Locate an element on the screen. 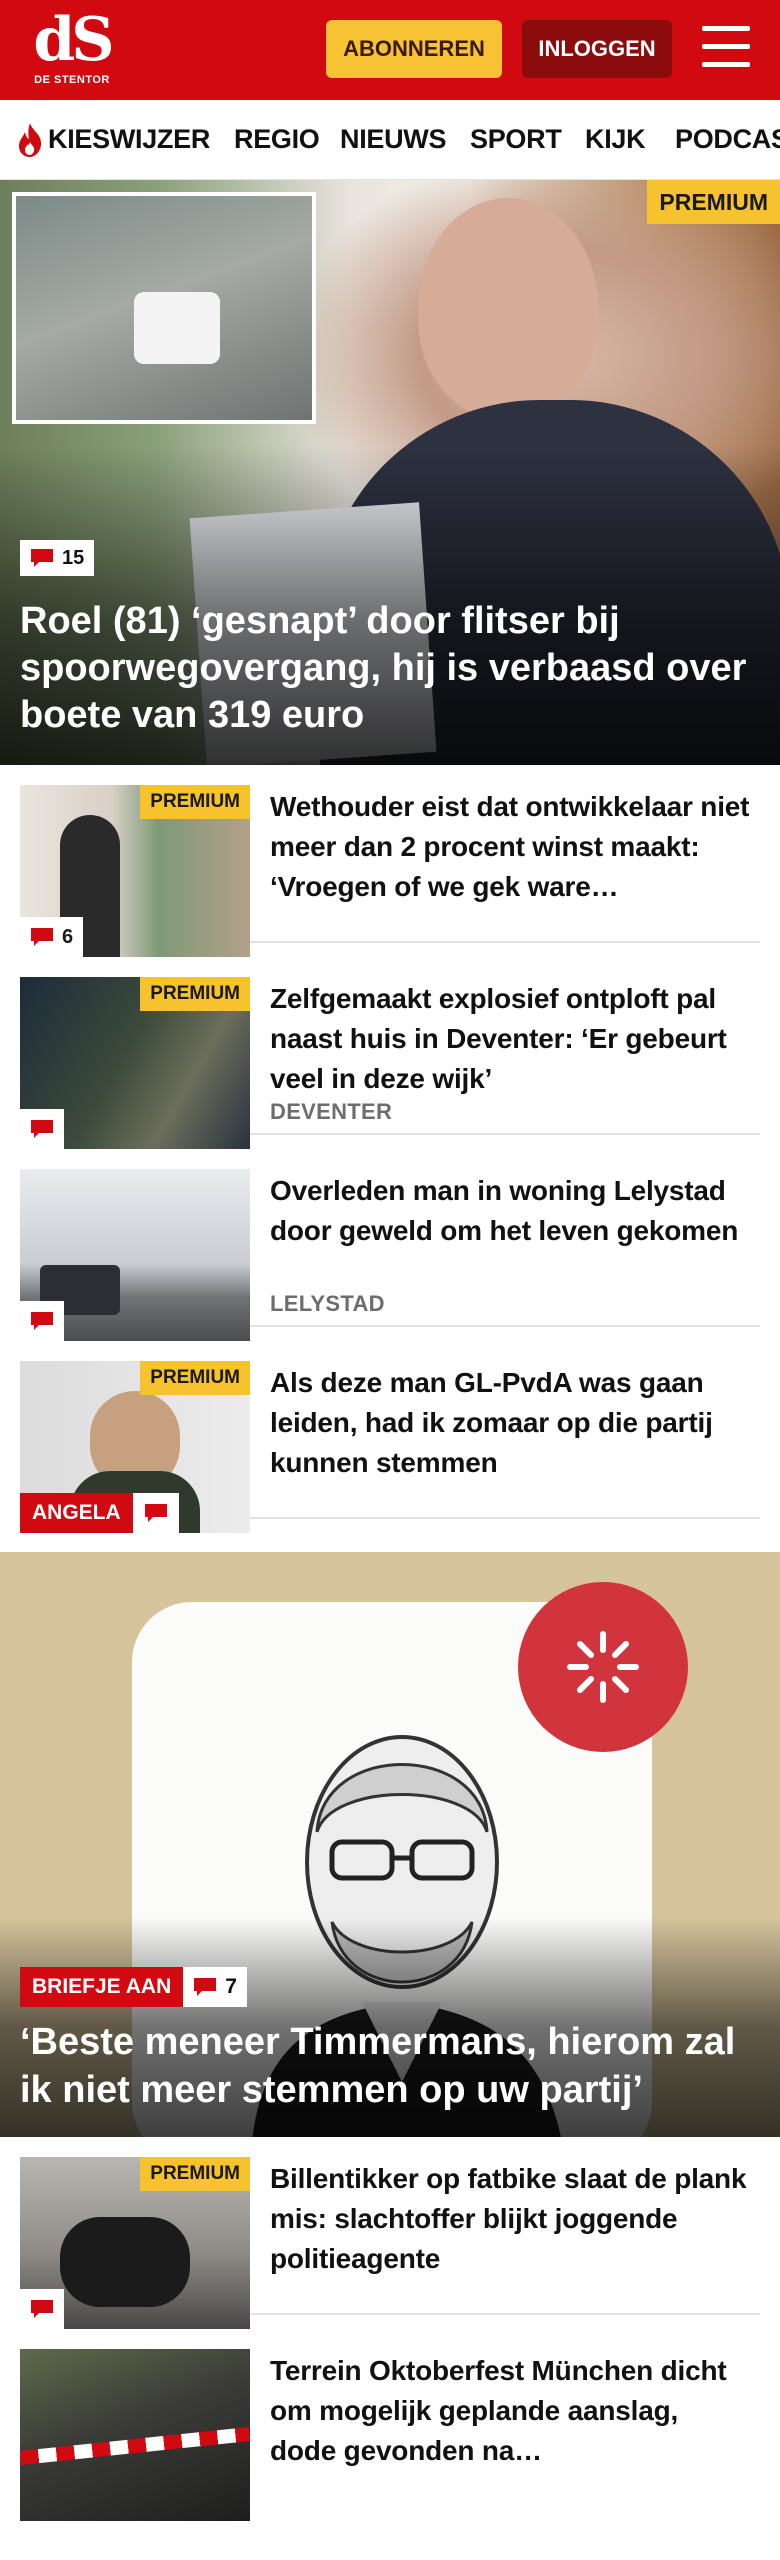  menu-icon is located at coordinates (726, 48).